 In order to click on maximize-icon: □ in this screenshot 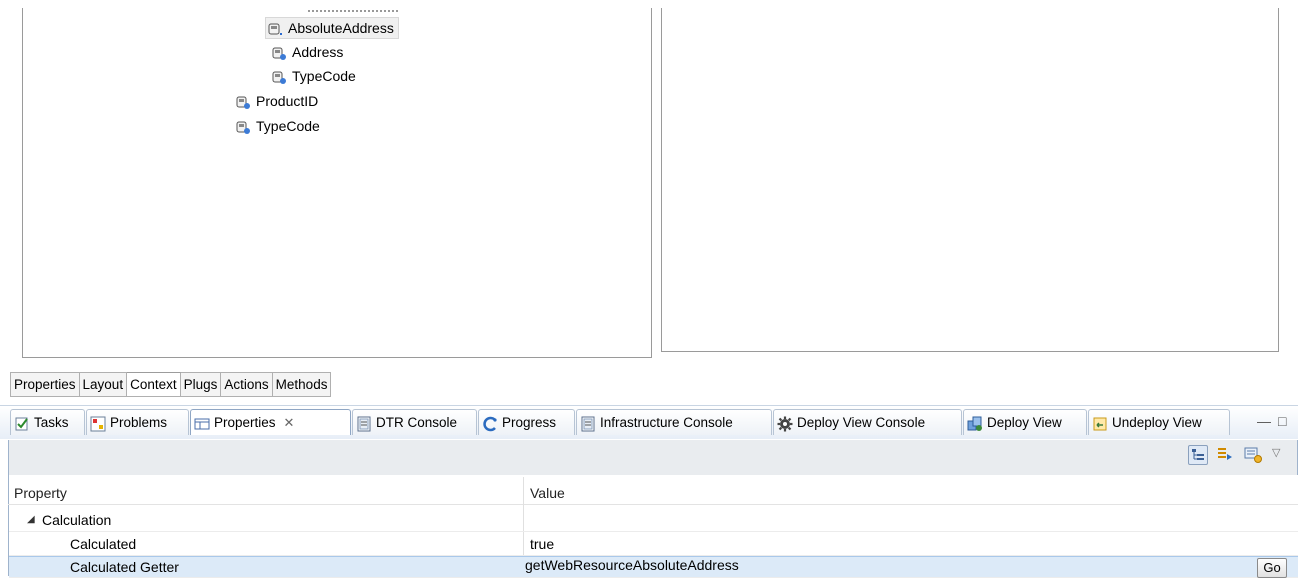, I will do `click(1282, 421)`.